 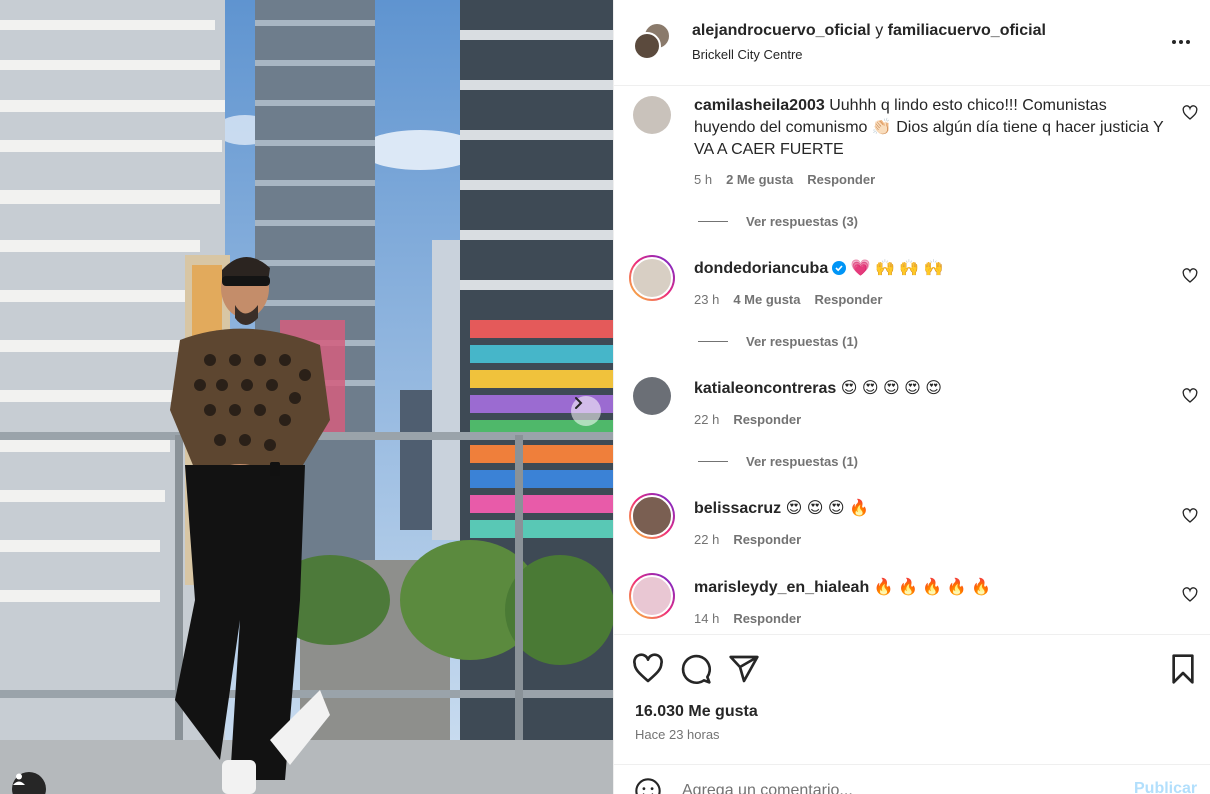 I want to click on view-replies-button: Ver respuestas (3), so click(x=778, y=221).